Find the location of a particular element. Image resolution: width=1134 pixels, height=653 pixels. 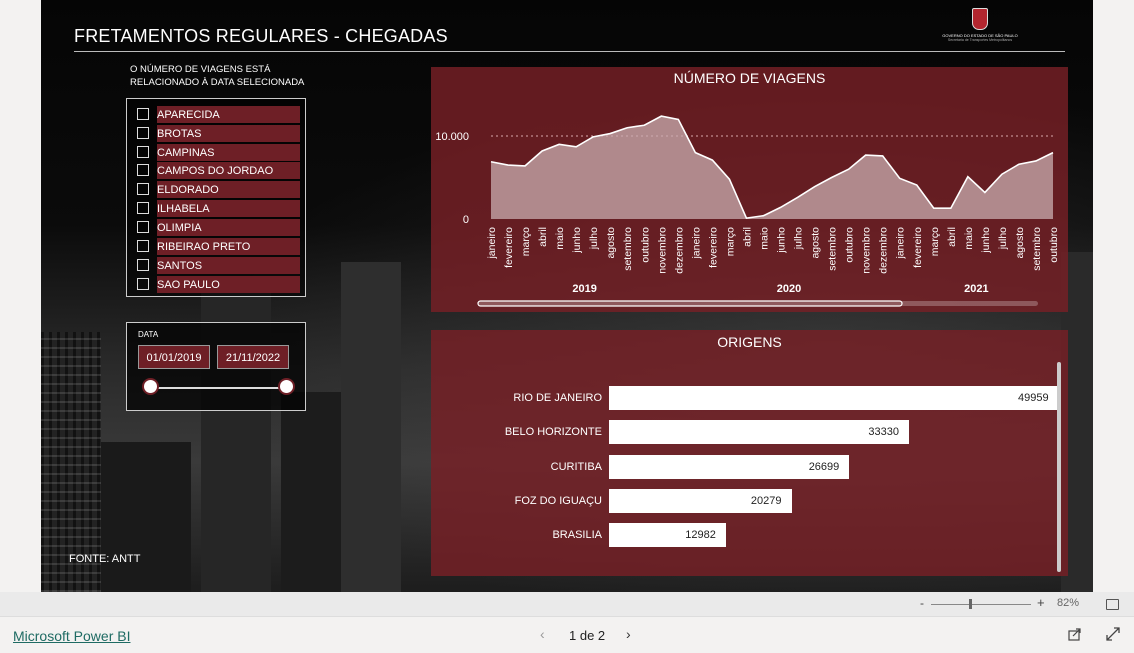

bar-category-label: BRASILIA is located at coordinates (577, 535).